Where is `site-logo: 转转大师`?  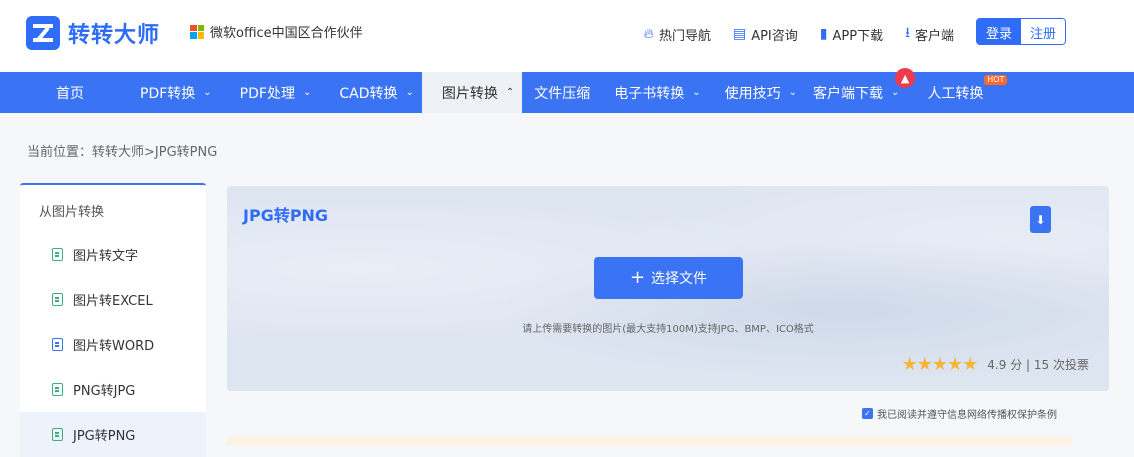 site-logo: 转转大师 is located at coordinates (93, 33).